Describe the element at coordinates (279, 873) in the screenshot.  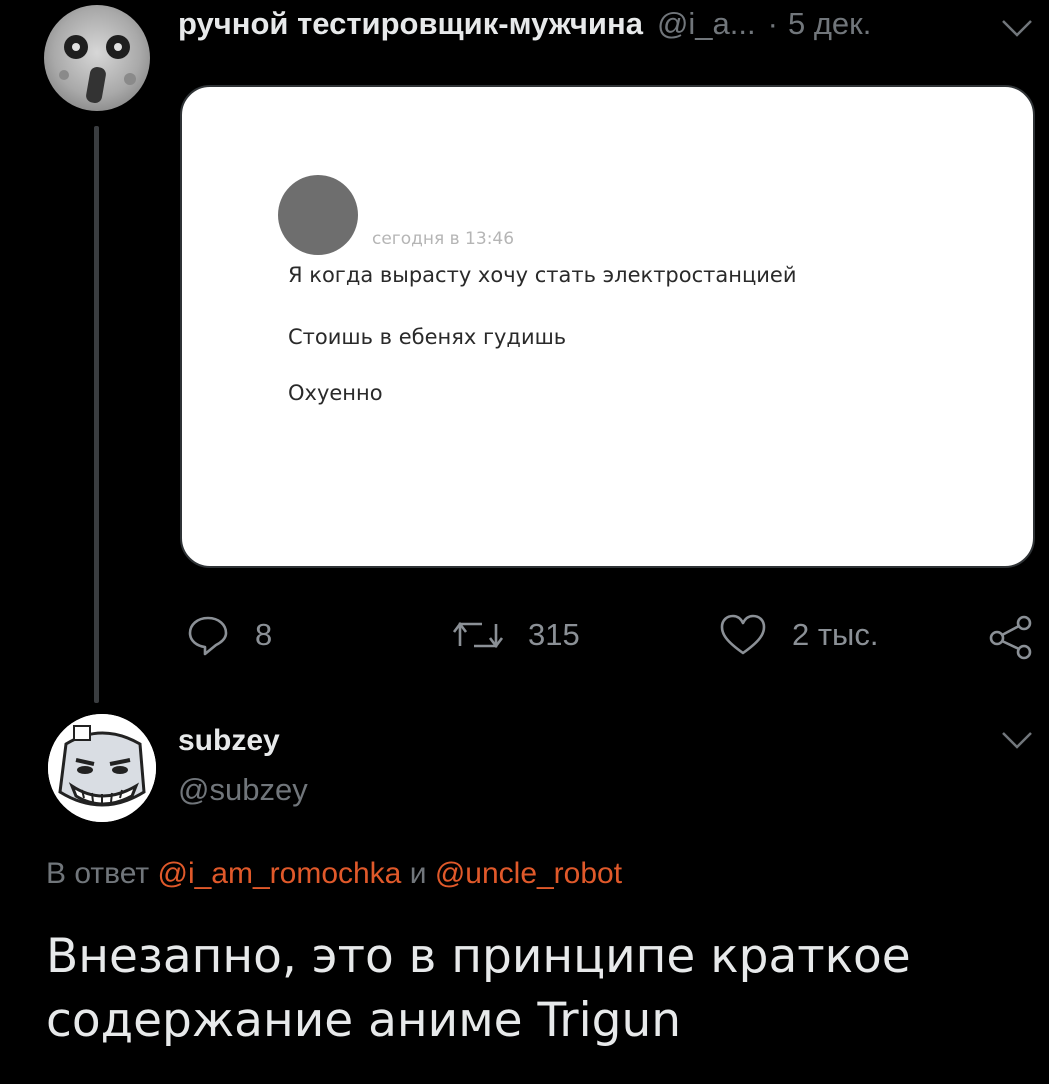
I see `mention-link: @i_am_romochka` at that location.